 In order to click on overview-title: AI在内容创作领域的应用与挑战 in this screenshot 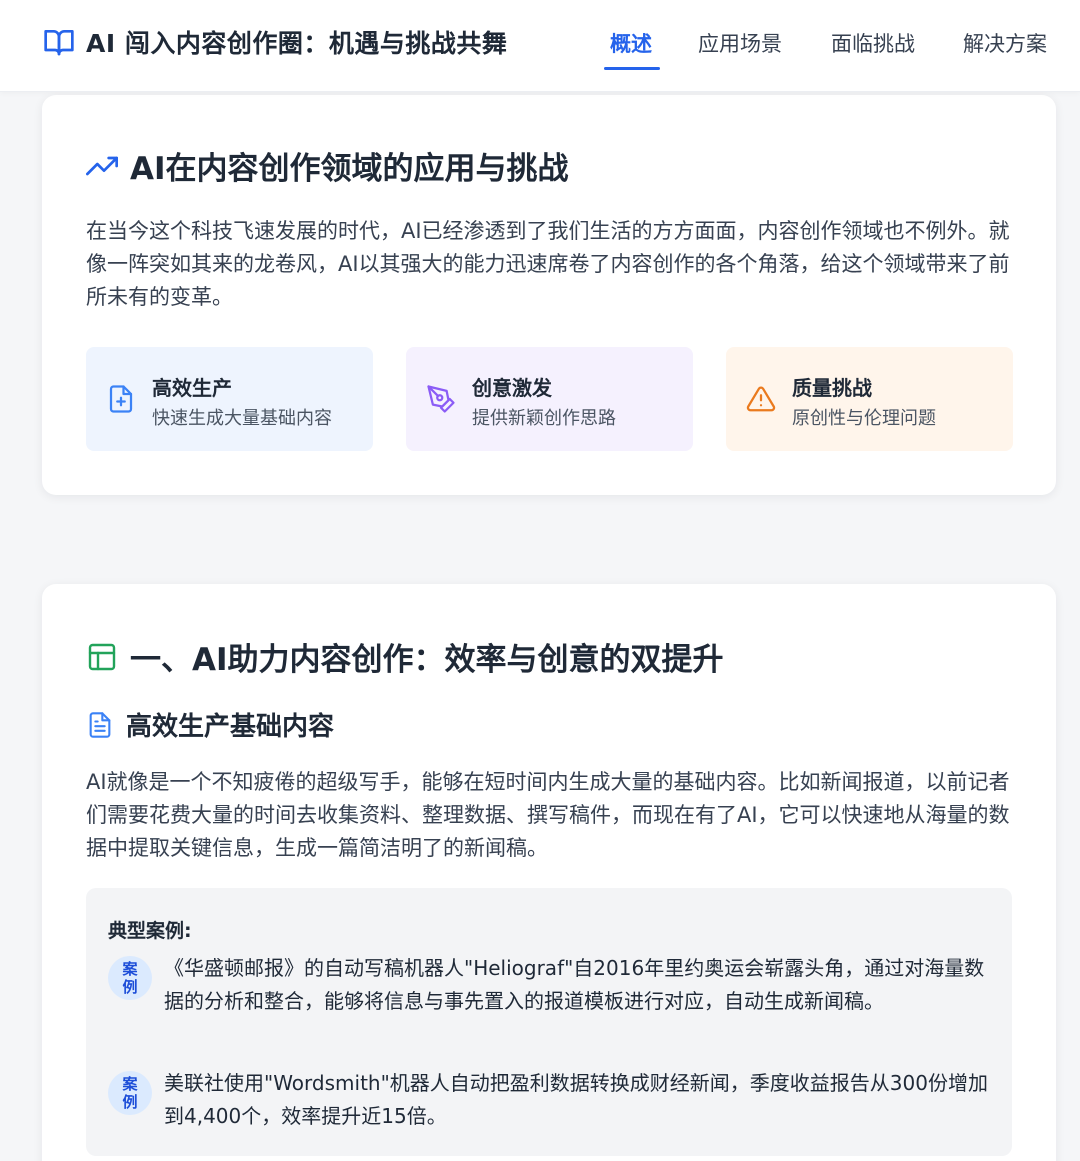, I will do `click(349, 169)`.